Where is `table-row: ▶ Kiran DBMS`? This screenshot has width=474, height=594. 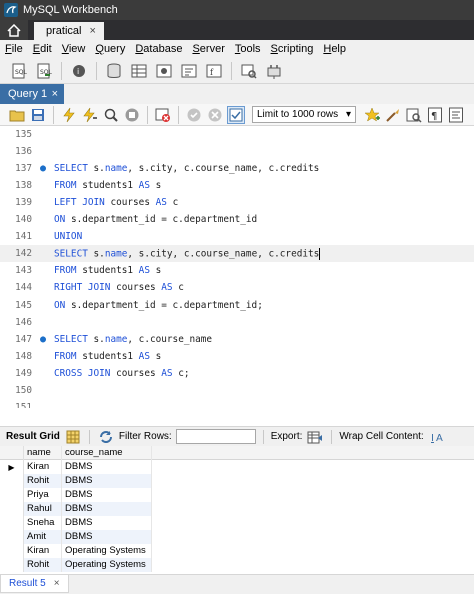
table-row: ▶ Kiran DBMS is located at coordinates (237, 467).